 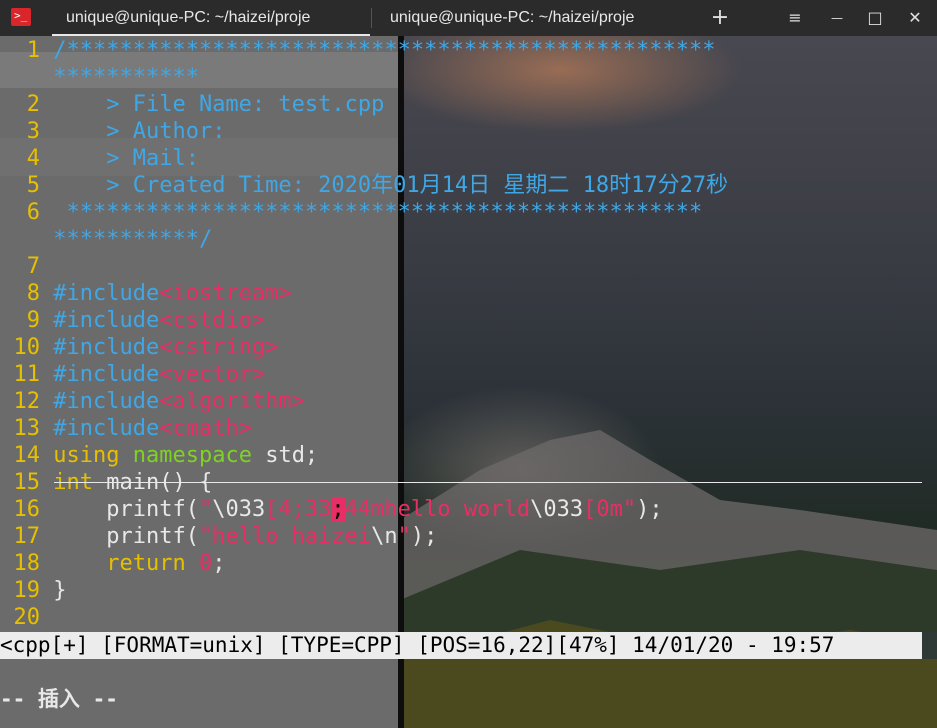 I want to click on code-line: 10 #include<cstring>, so click(x=139, y=347).